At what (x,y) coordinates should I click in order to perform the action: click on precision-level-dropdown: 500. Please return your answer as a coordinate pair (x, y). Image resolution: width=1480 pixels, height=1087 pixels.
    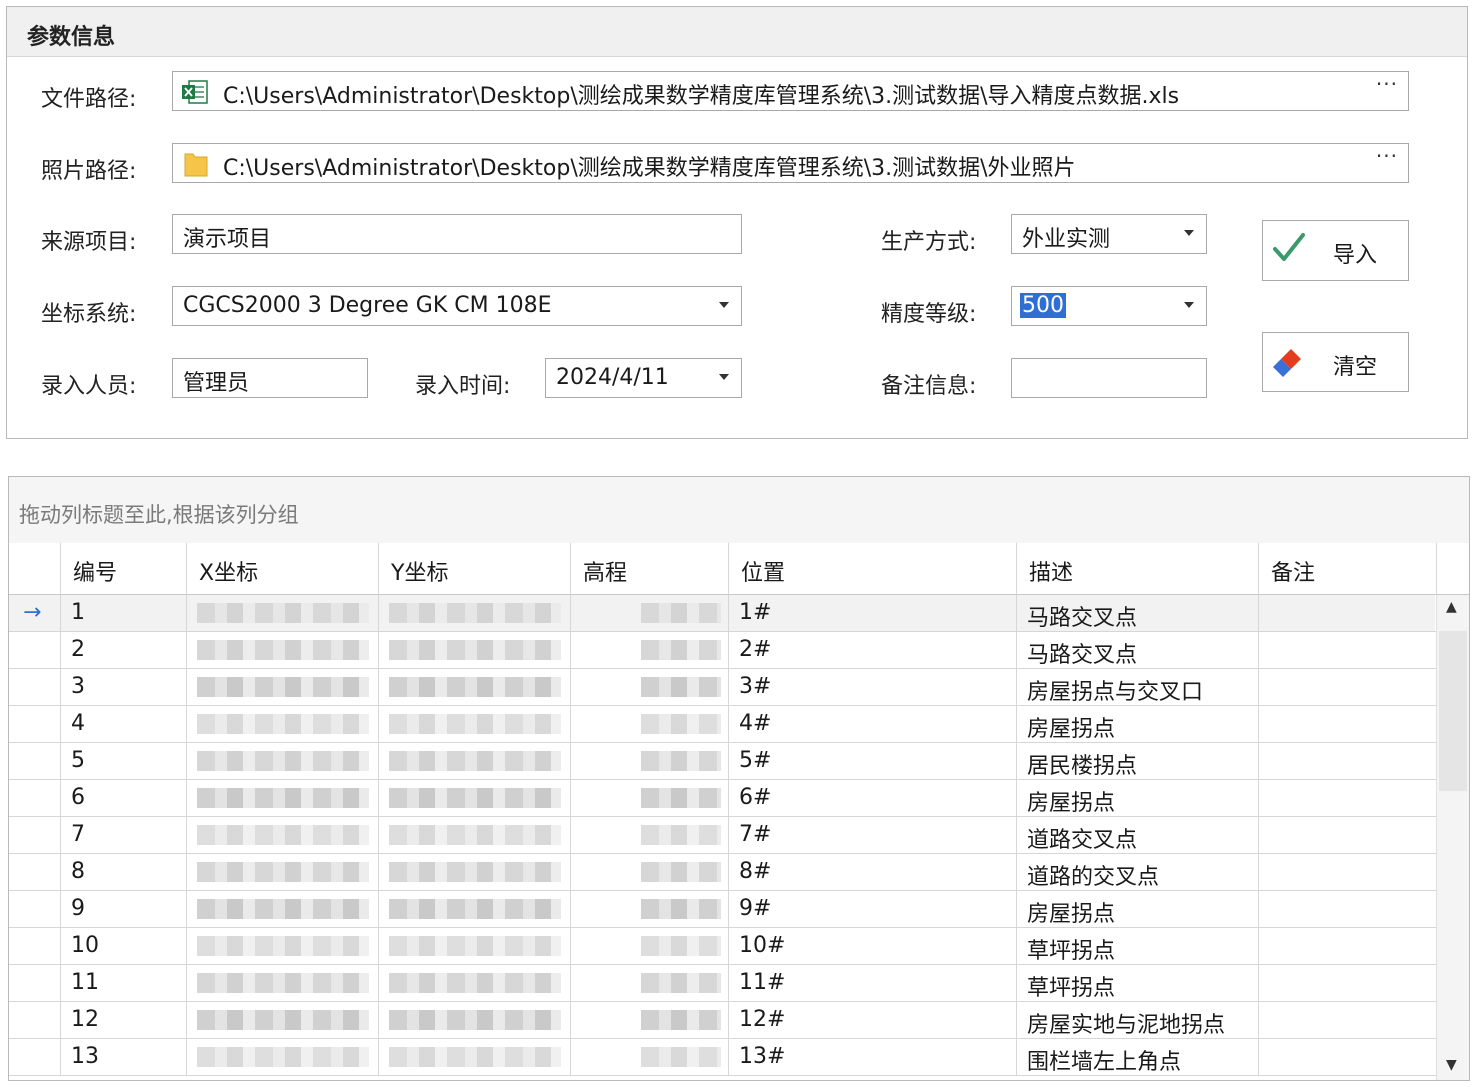
    Looking at the image, I should click on (1109, 306).